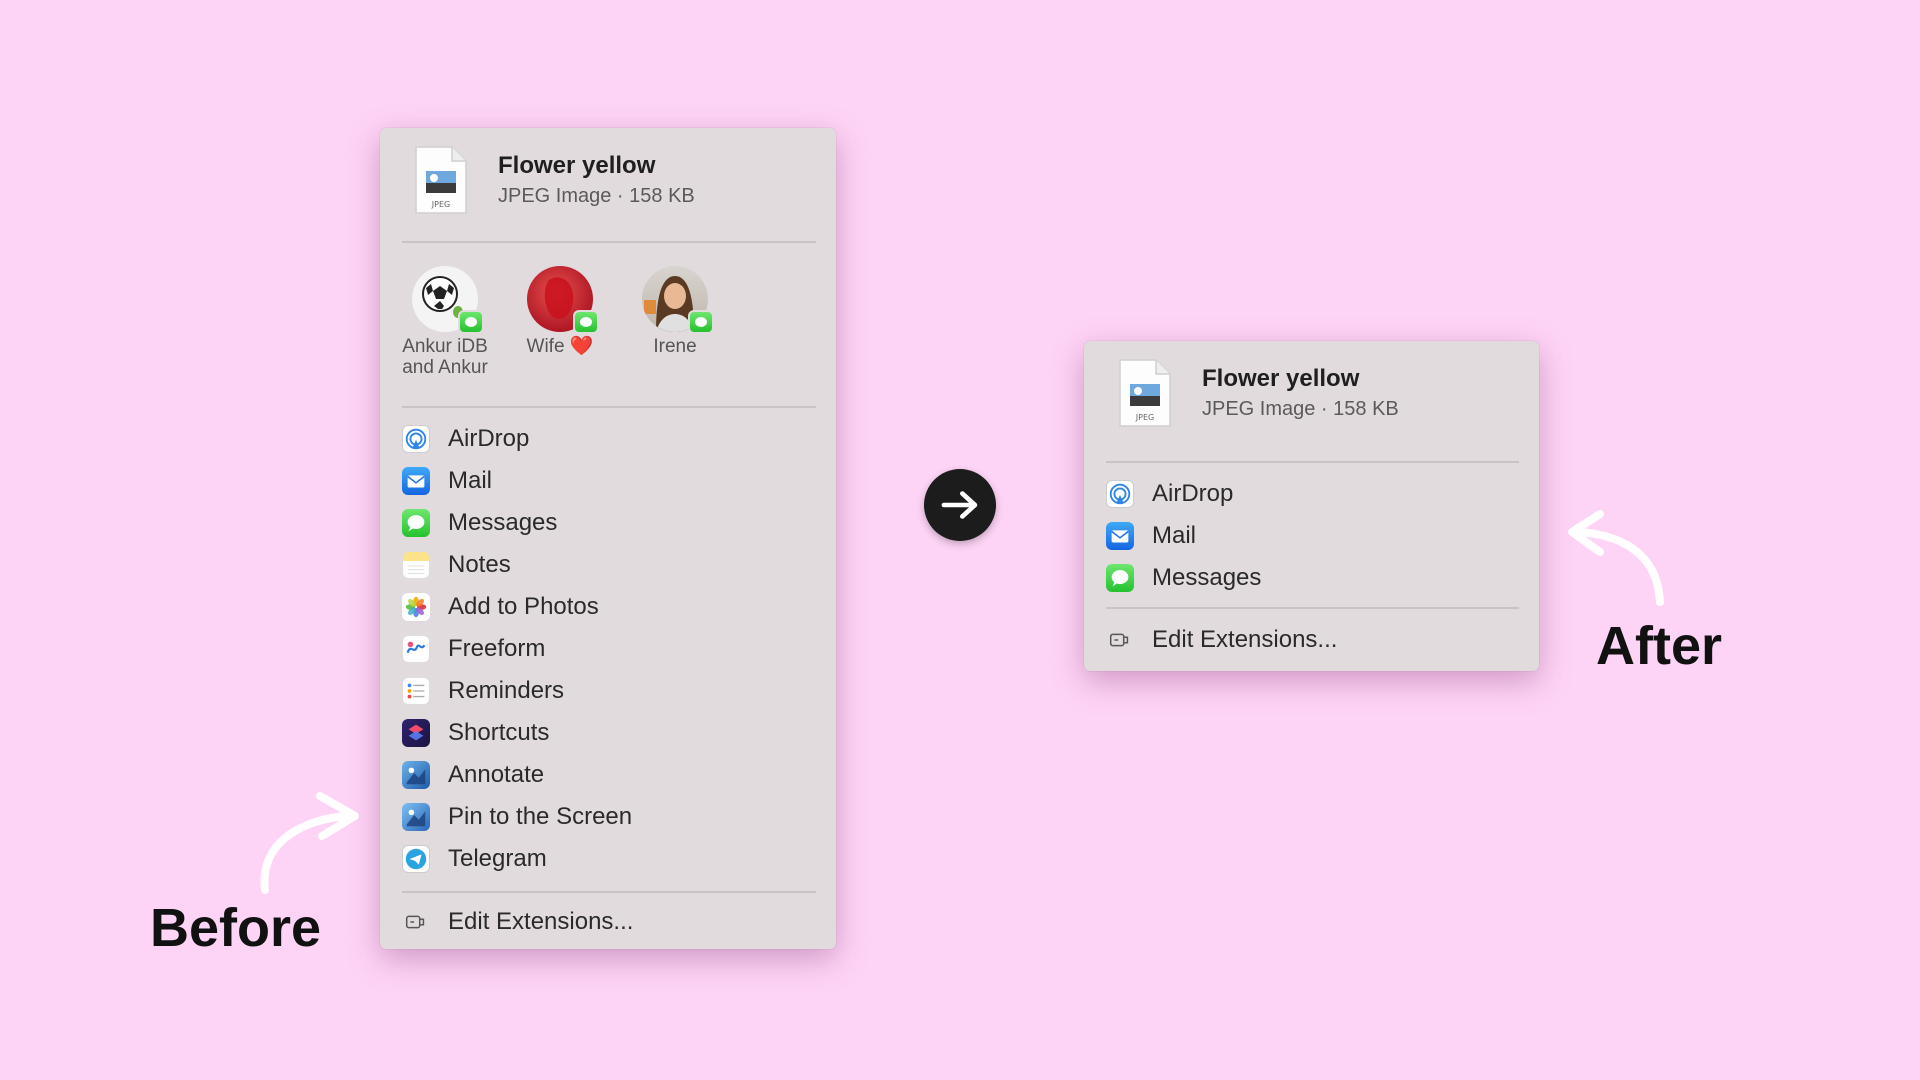 The height and width of the screenshot is (1080, 1920). Describe the element at coordinates (448, 300) in the screenshot. I see `soccer-ball-avatar` at that location.